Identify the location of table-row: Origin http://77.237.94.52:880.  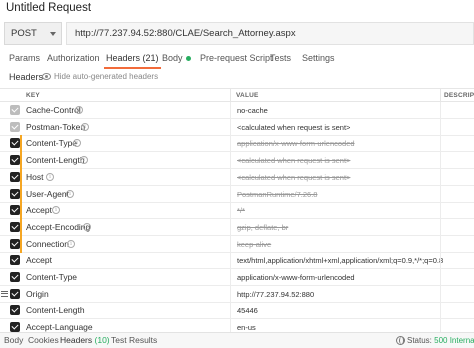
(237, 294).